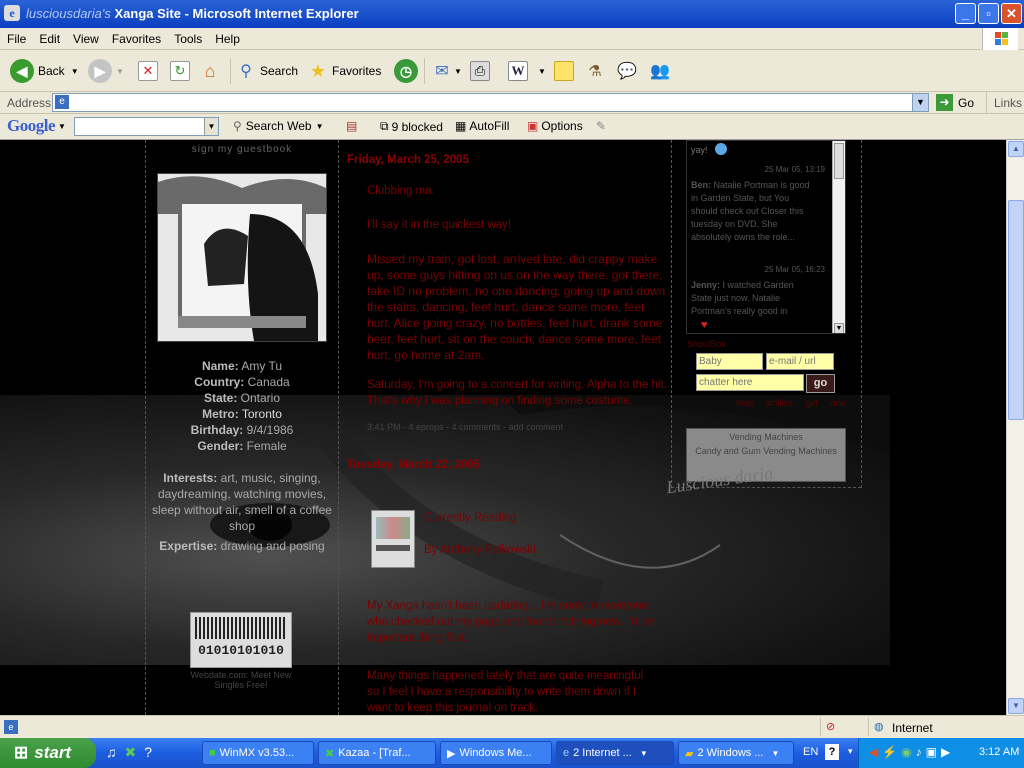  Describe the element at coordinates (750, 382) in the screenshot. I see `chat-message-input` at that location.